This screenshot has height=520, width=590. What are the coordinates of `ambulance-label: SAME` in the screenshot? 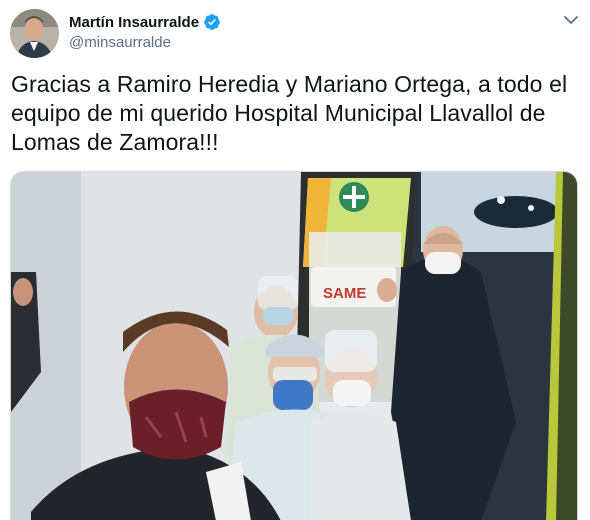 It's located at (344, 293).